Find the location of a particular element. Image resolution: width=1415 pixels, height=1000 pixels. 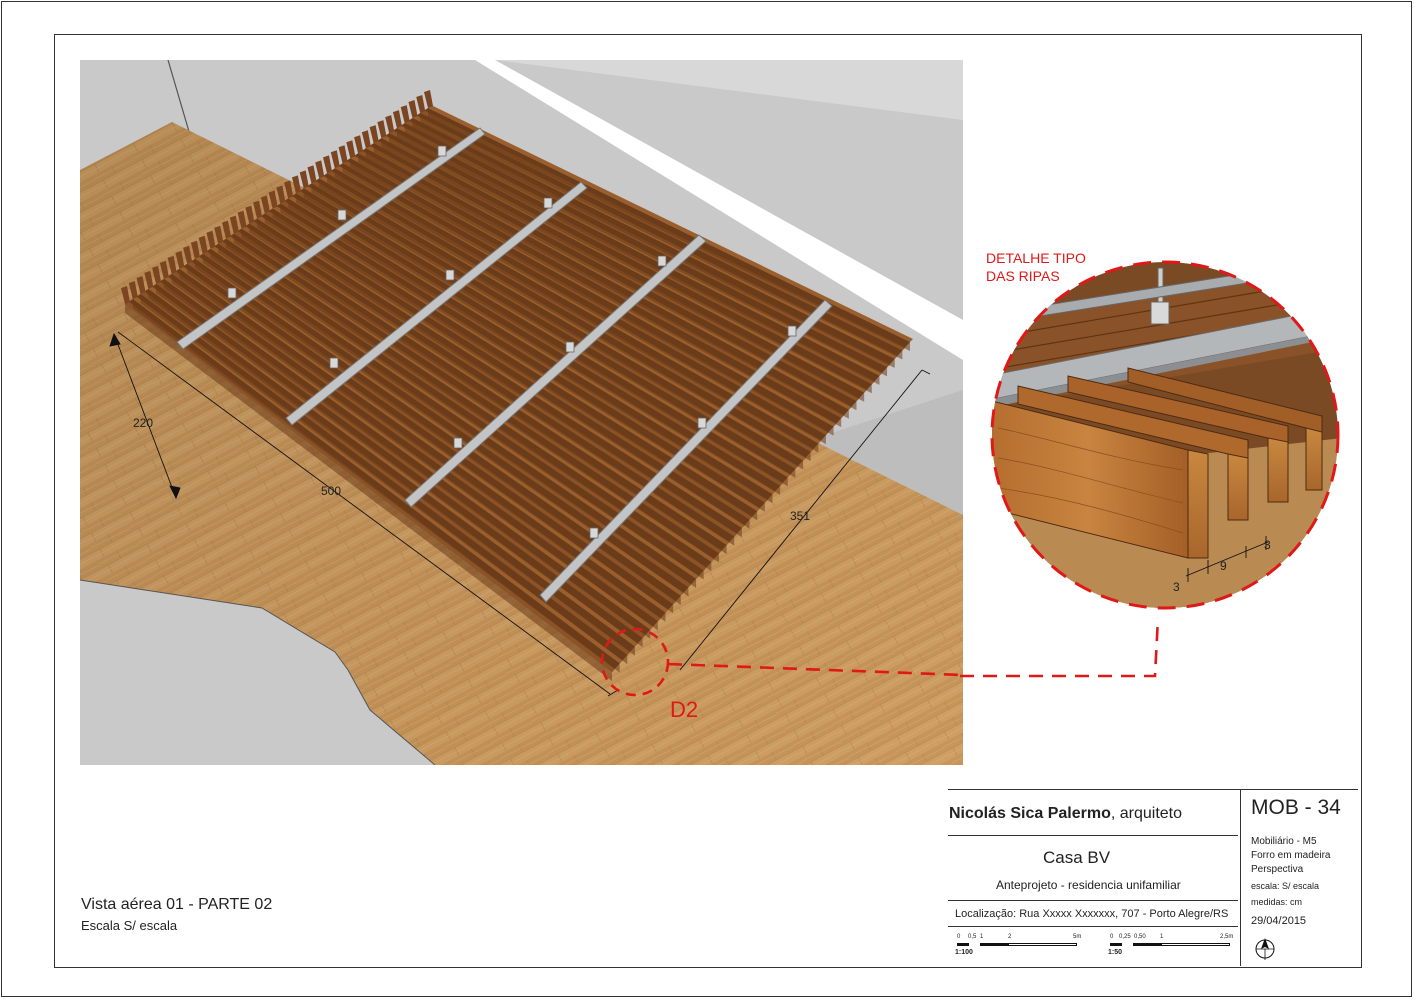

north-arrow-icon is located at coordinates (1265, 949).